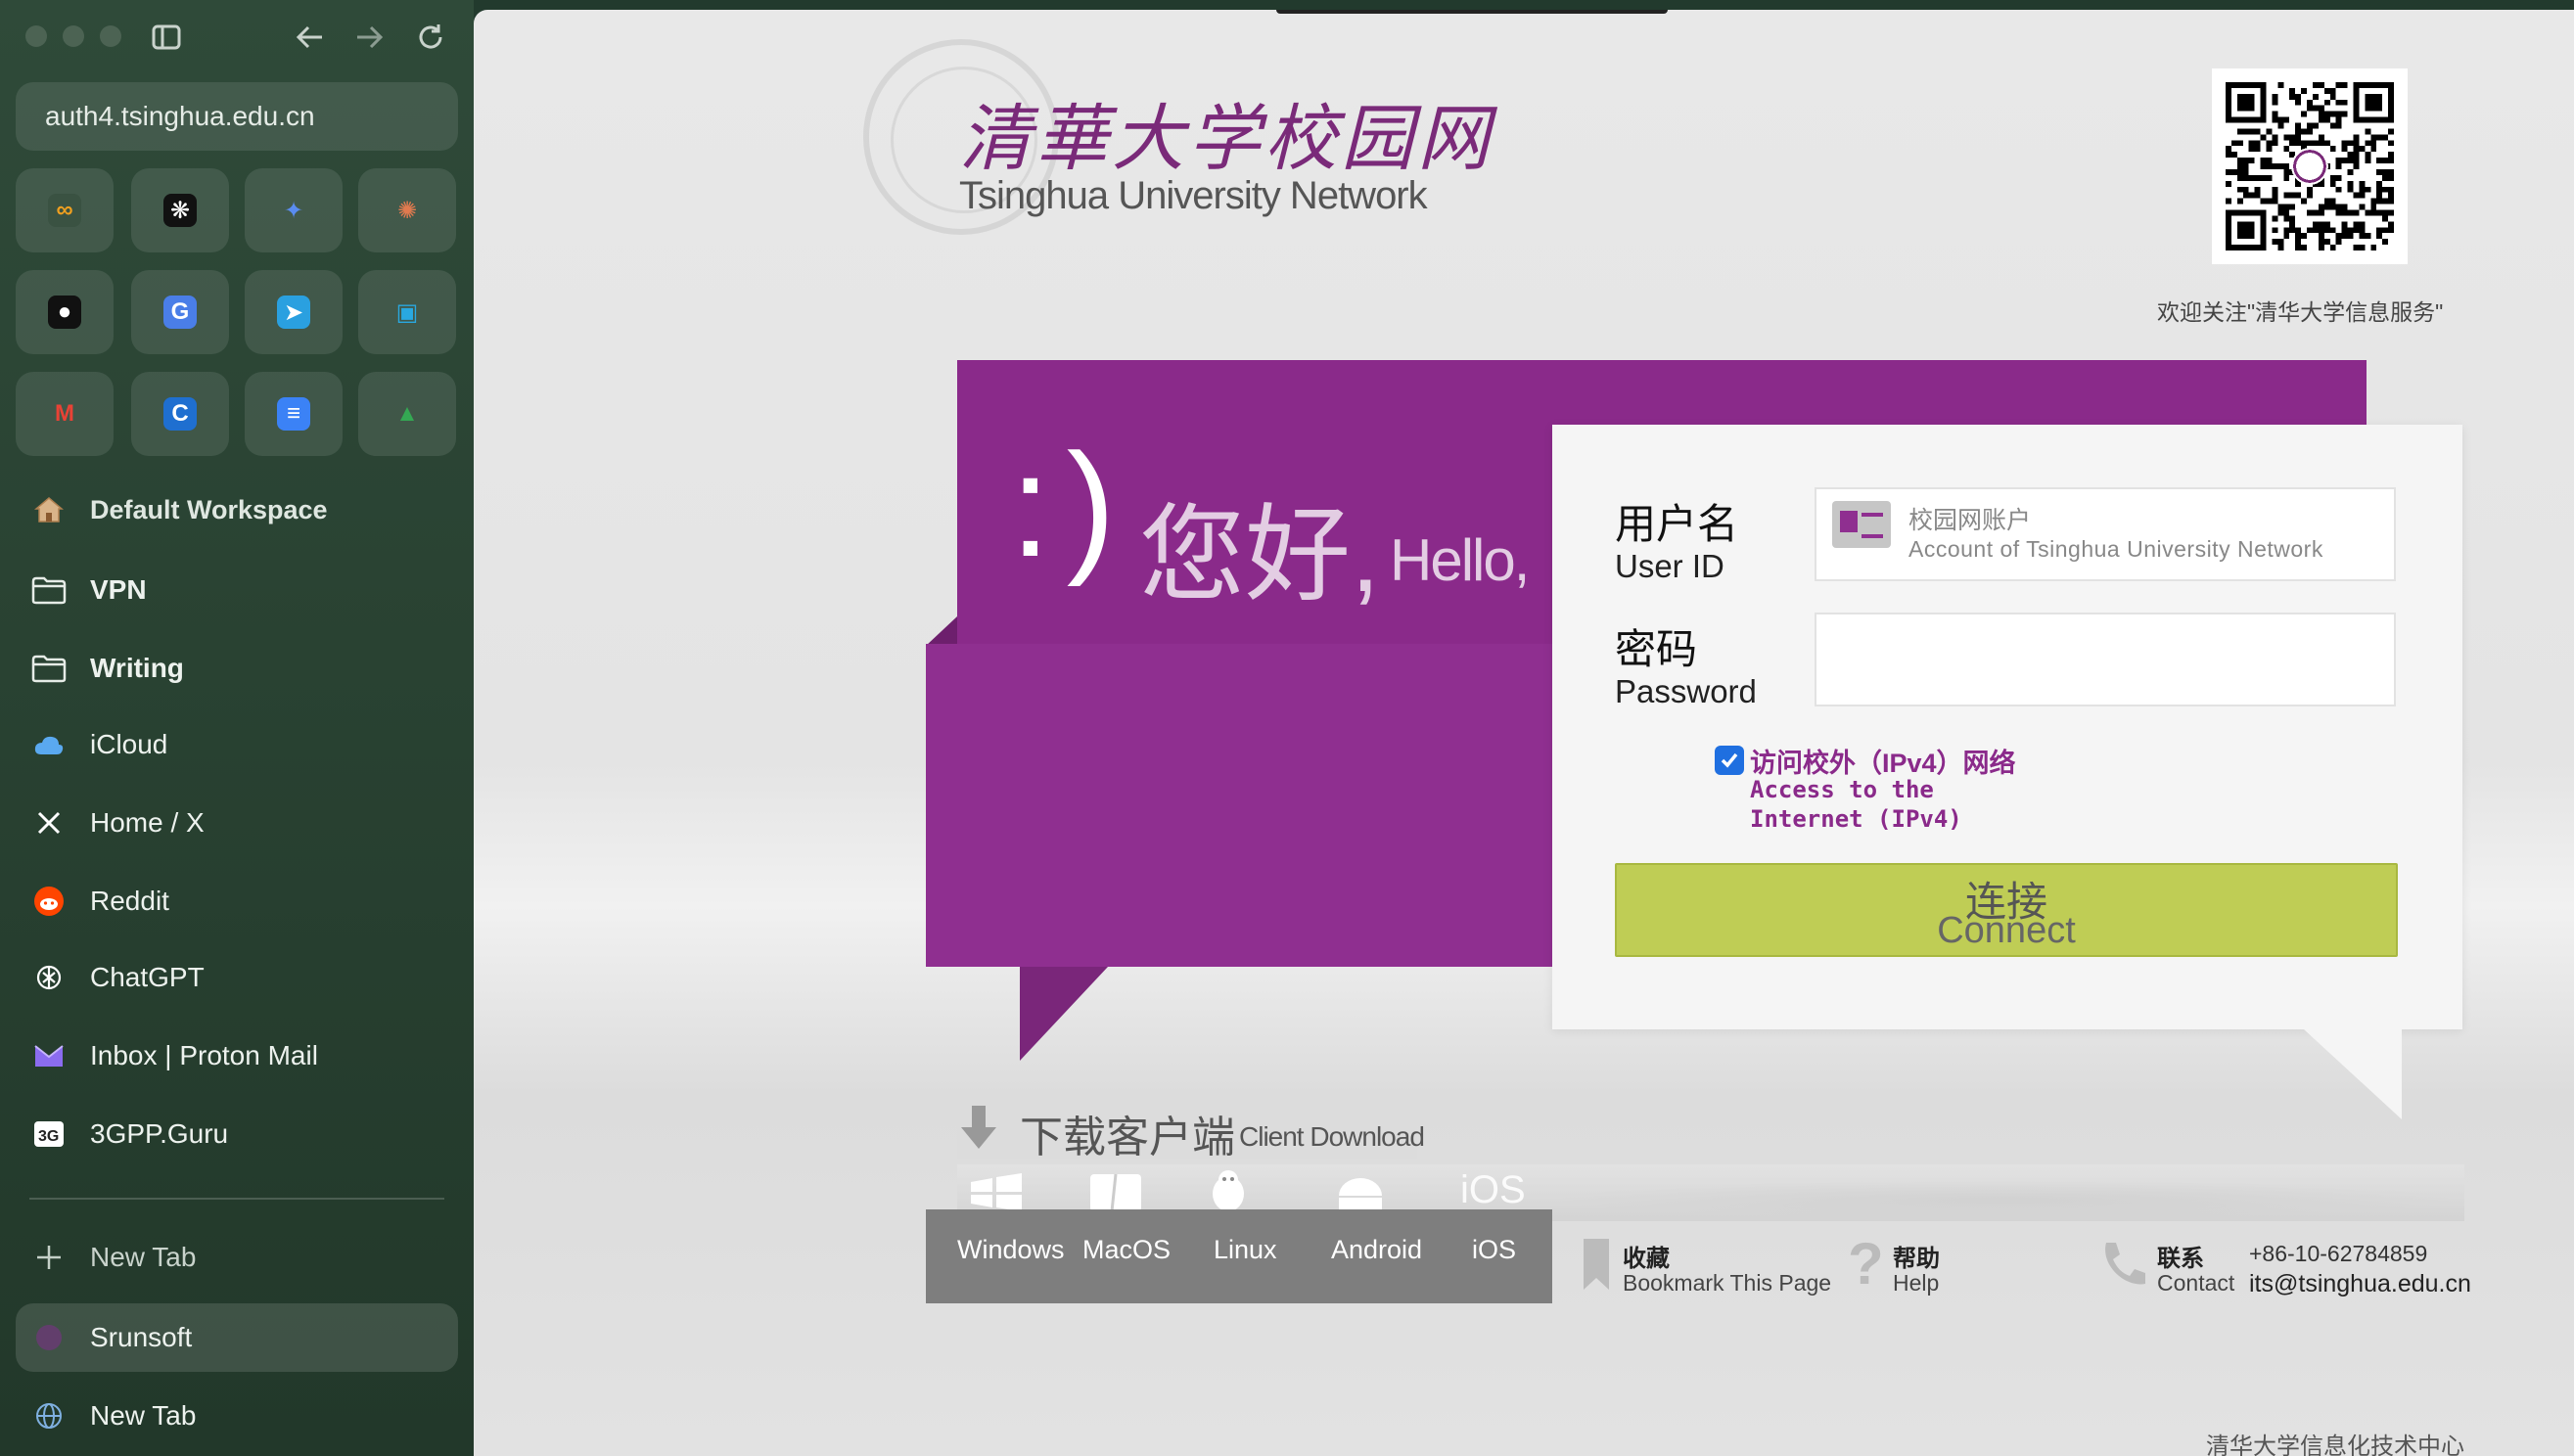 This screenshot has height=1456, width=2574. What do you see at coordinates (36, 36) in the screenshot?
I see `window-close-button` at bounding box center [36, 36].